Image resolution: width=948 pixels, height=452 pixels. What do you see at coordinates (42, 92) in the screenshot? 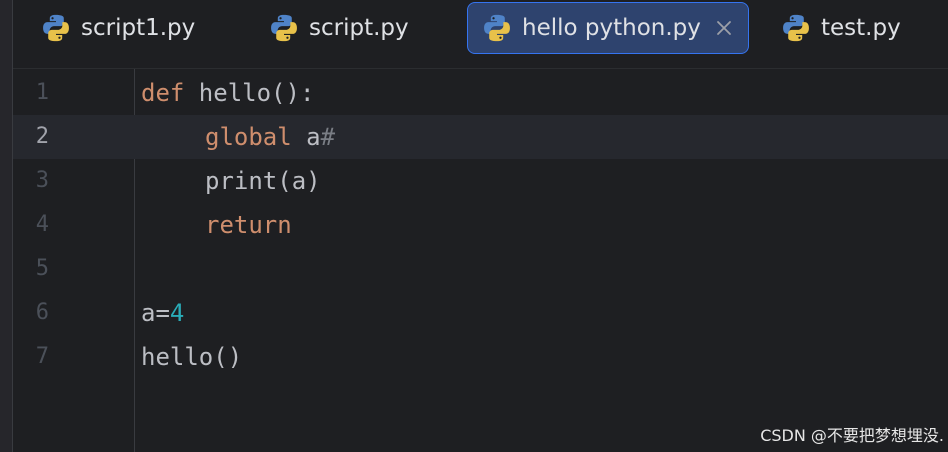
I see `line-number: 1` at bounding box center [42, 92].